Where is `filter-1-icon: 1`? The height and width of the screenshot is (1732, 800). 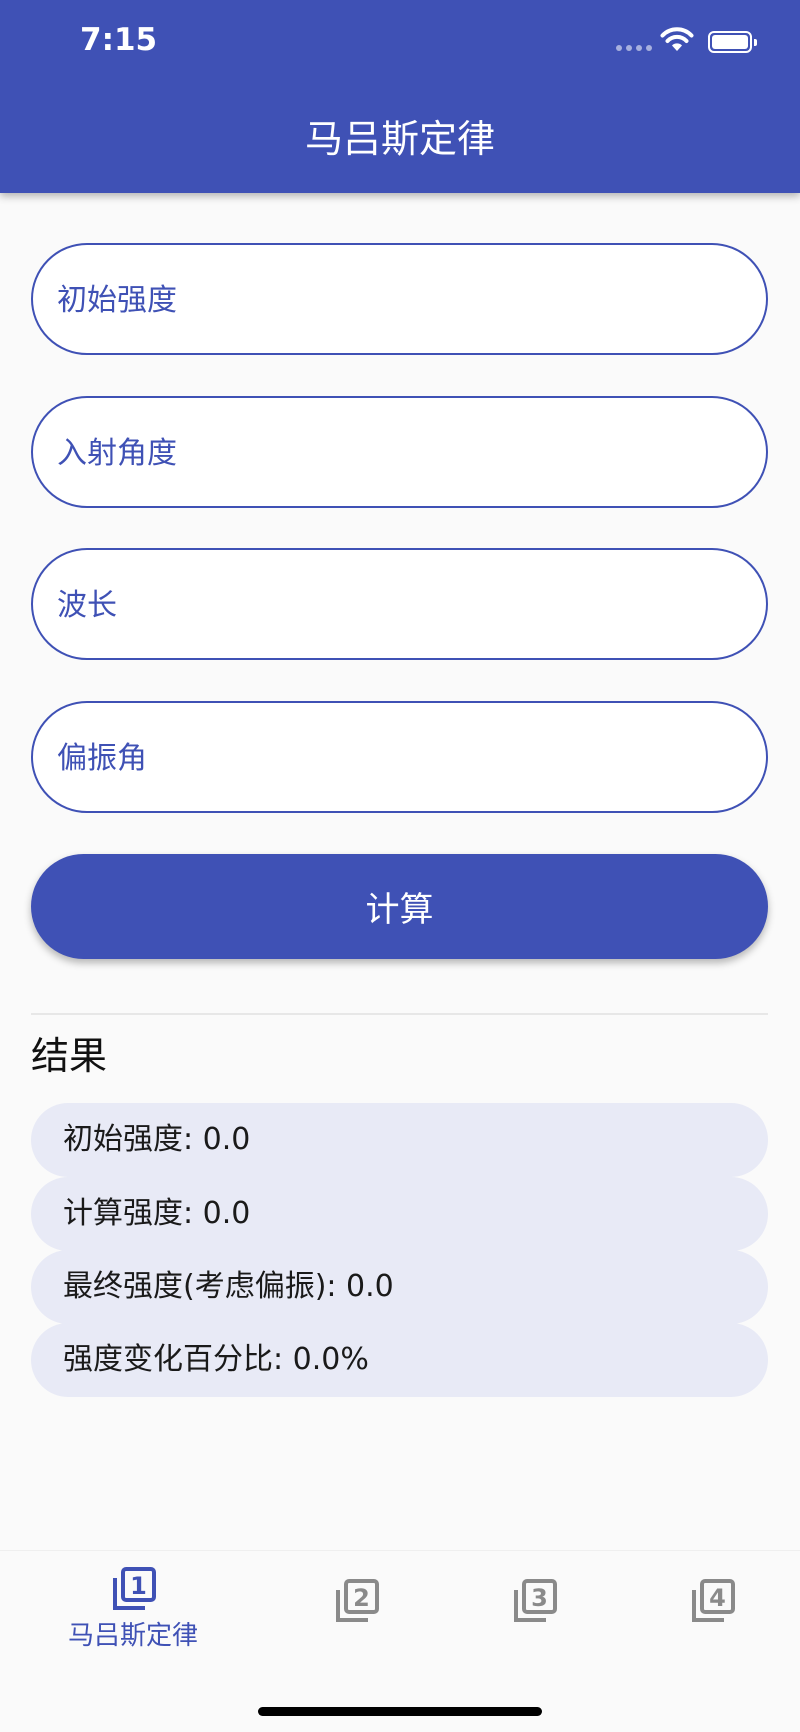 filter-1-icon: 1 is located at coordinates (134, 1588).